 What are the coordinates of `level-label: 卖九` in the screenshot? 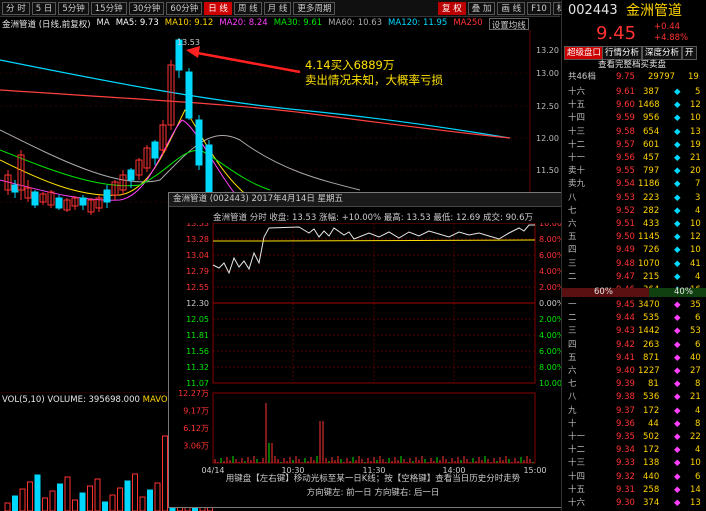 It's located at (577, 184).